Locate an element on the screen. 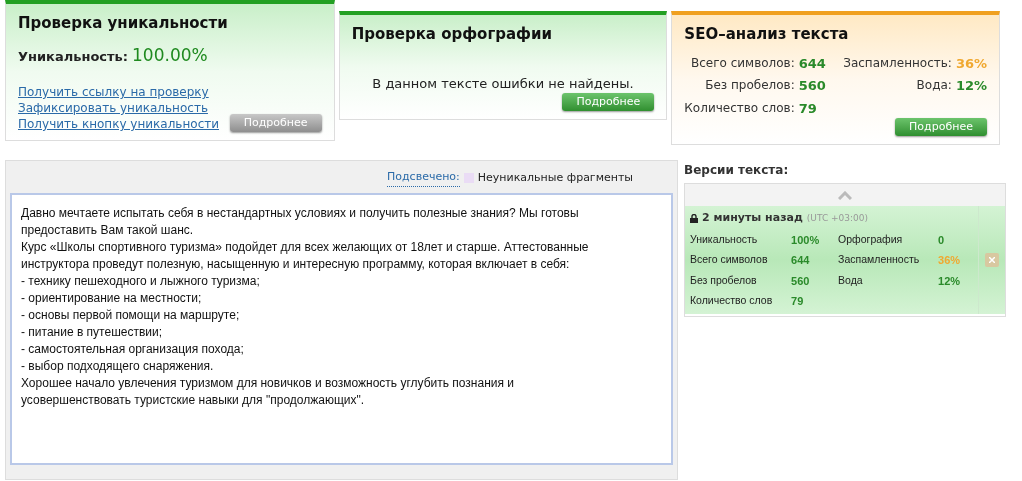  chevron-up-icon is located at coordinates (845, 195).